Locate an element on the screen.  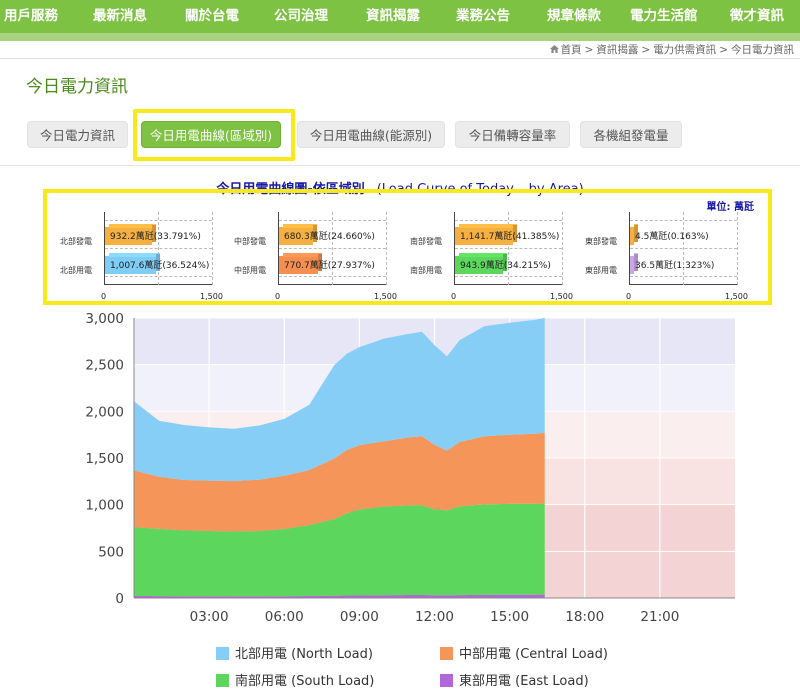
region-load-bar: 943.9萬瓩(34.215%) is located at coordinates (503, 263).